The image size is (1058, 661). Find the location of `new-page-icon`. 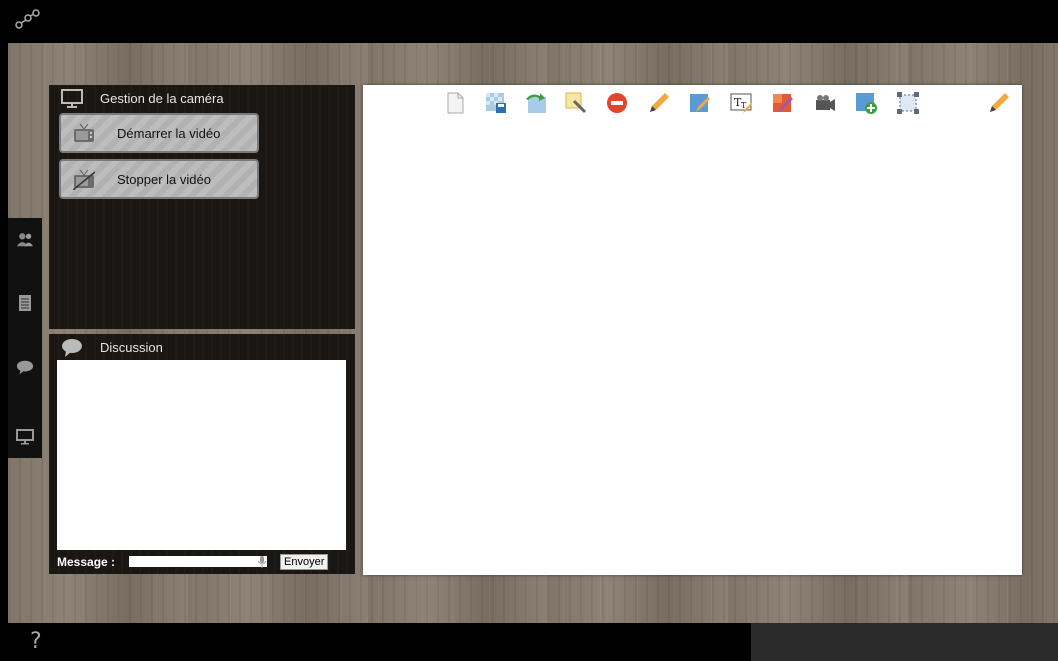

new-page-icon is located at coordinates (455, 103).